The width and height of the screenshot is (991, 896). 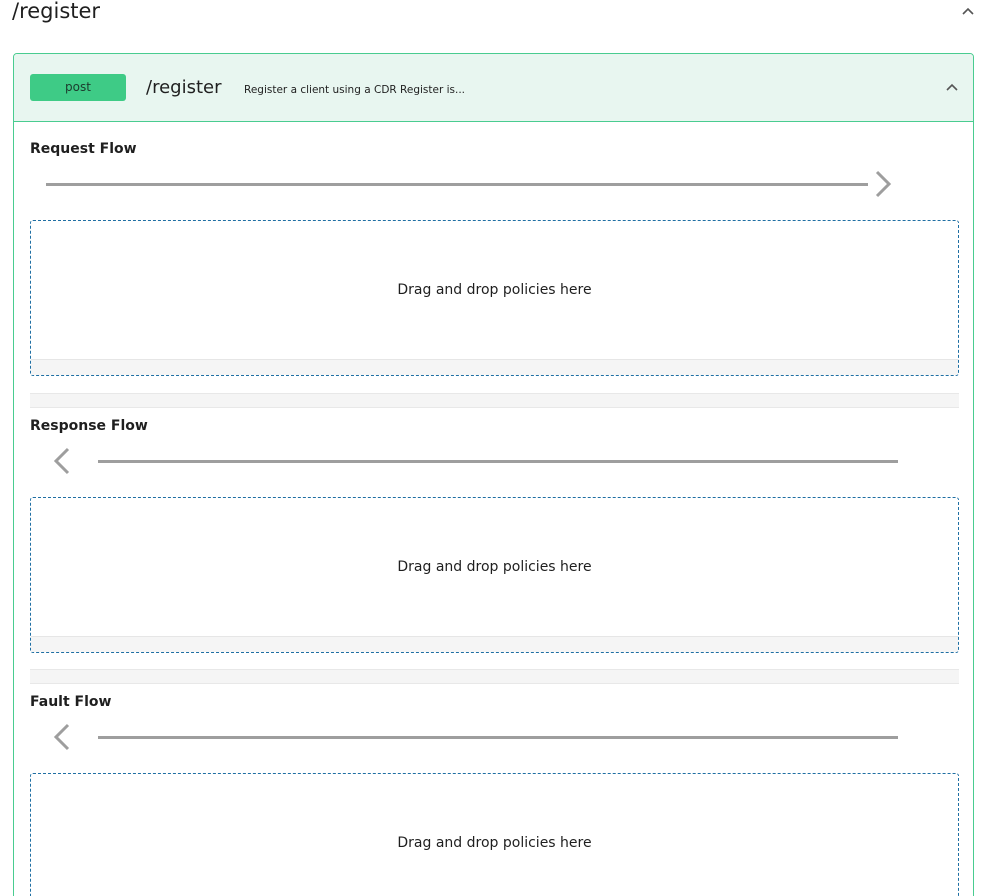 What do you see at coordinates (494, 834) in the screenshot?
I see `fault-flow-dropzone: Drag and drop policies here` at bounding box center [494, 834].